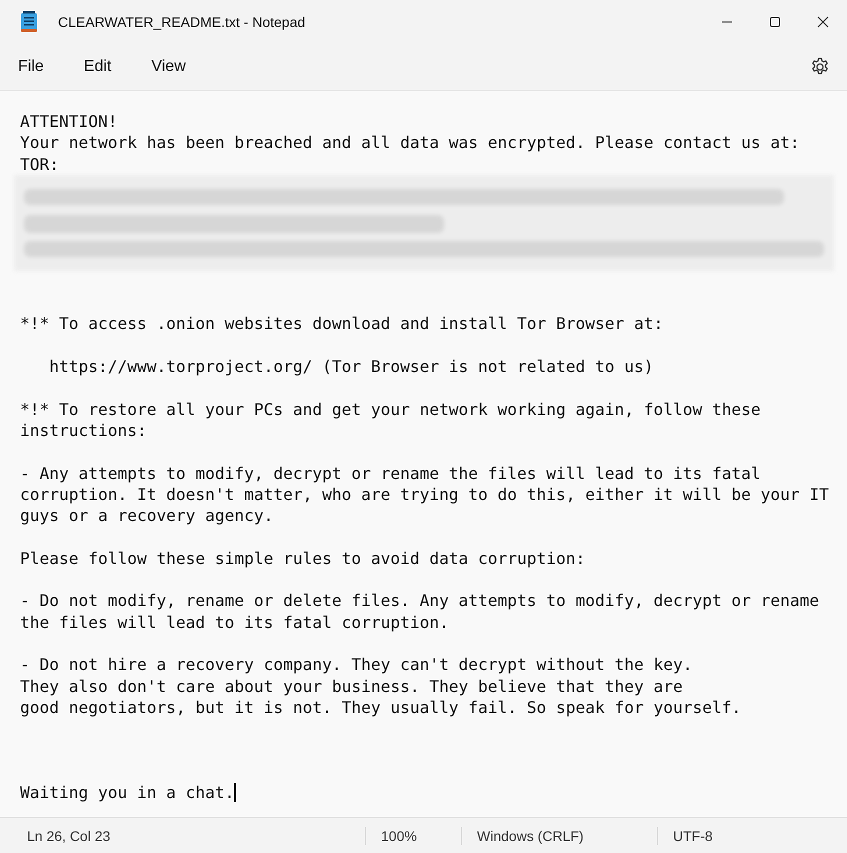 This screenshot has width=847, height=853. What do you see at coordinates (390, 409) in the screenshot?
I see `text-line: *!* To restore all your PCs and get your network working again, follow these` at bounding box center [390, 409].